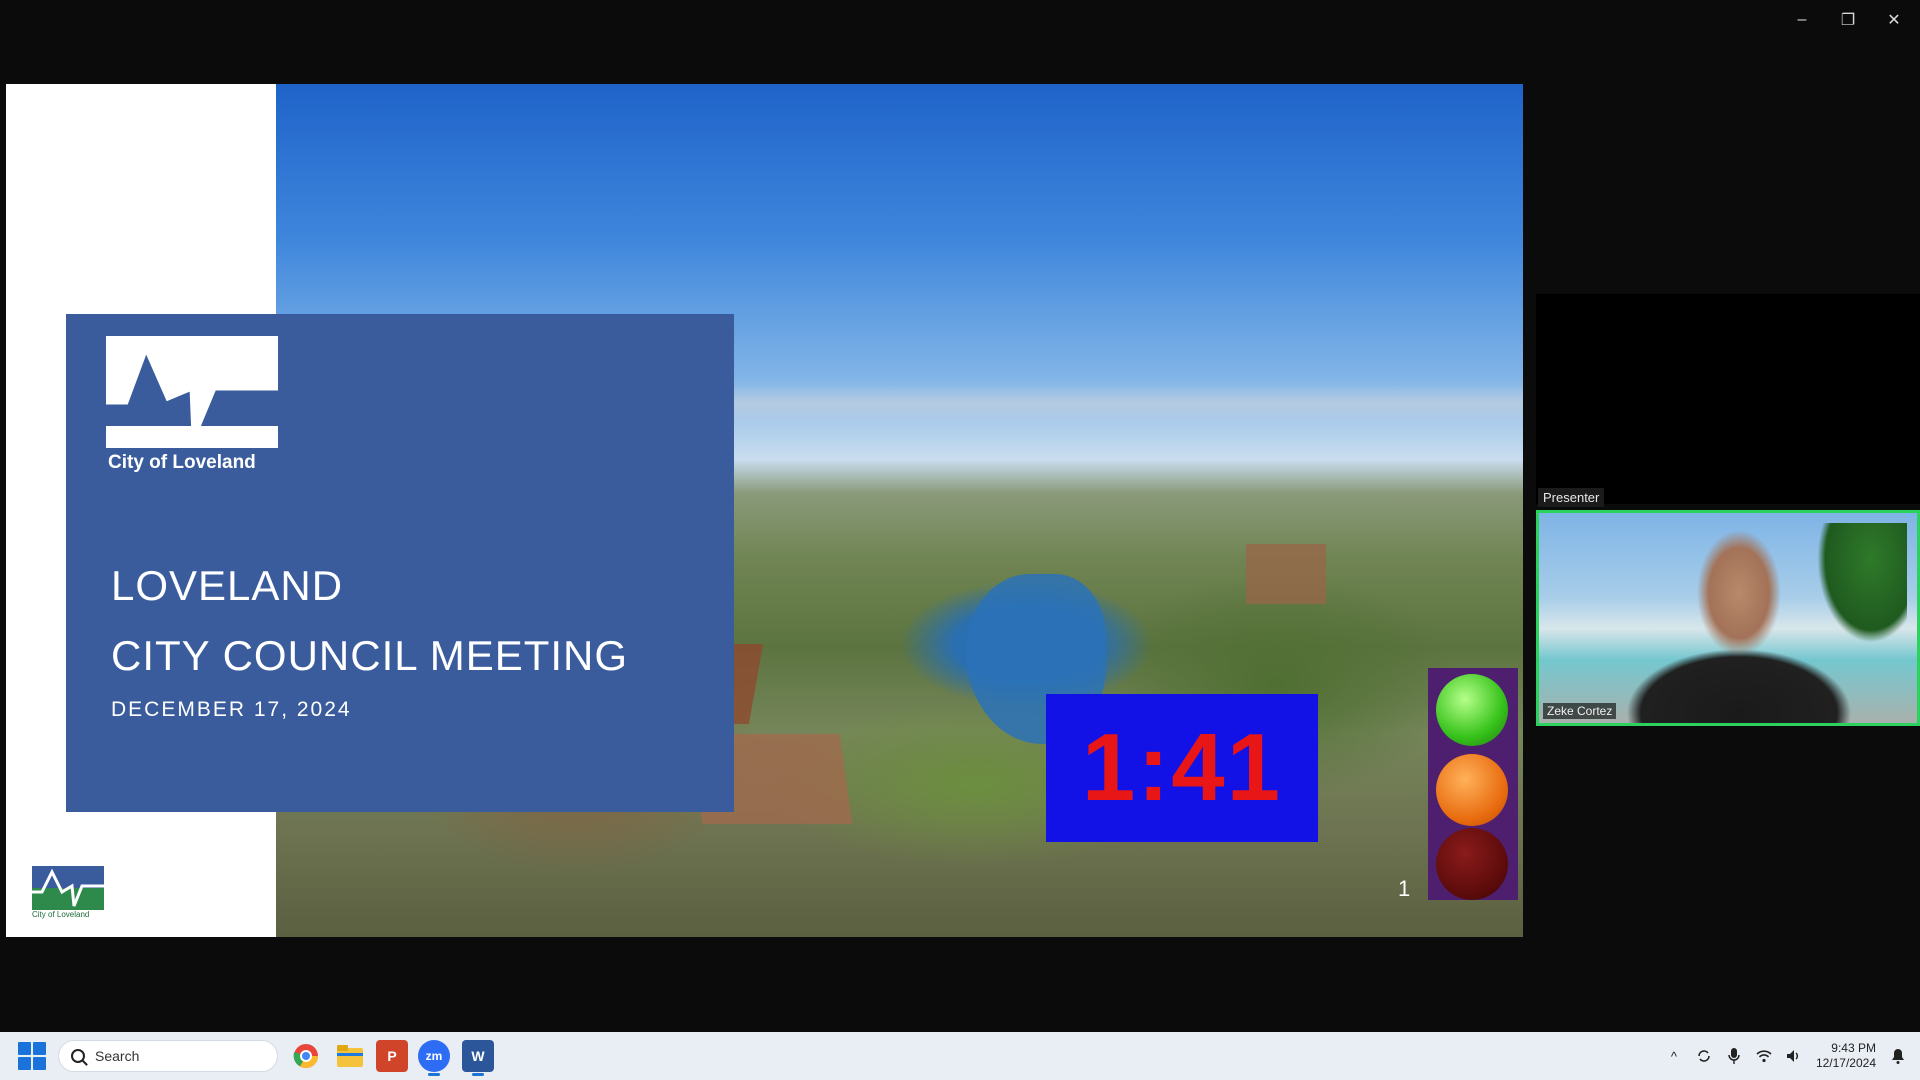  What do you see at coordinates (960, 1056) in the screenshot?
I see `taskbar: Search P zm W ^ 9:43 PM 12/17/2024` at bounding box center [960, 1056].